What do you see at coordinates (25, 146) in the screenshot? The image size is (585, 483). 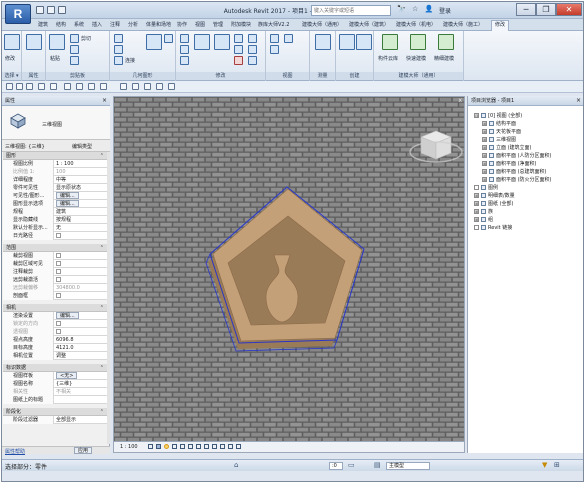 I see `view-selector-dropdown: 三维视图: {三维}` at bounding box center [25, 146].